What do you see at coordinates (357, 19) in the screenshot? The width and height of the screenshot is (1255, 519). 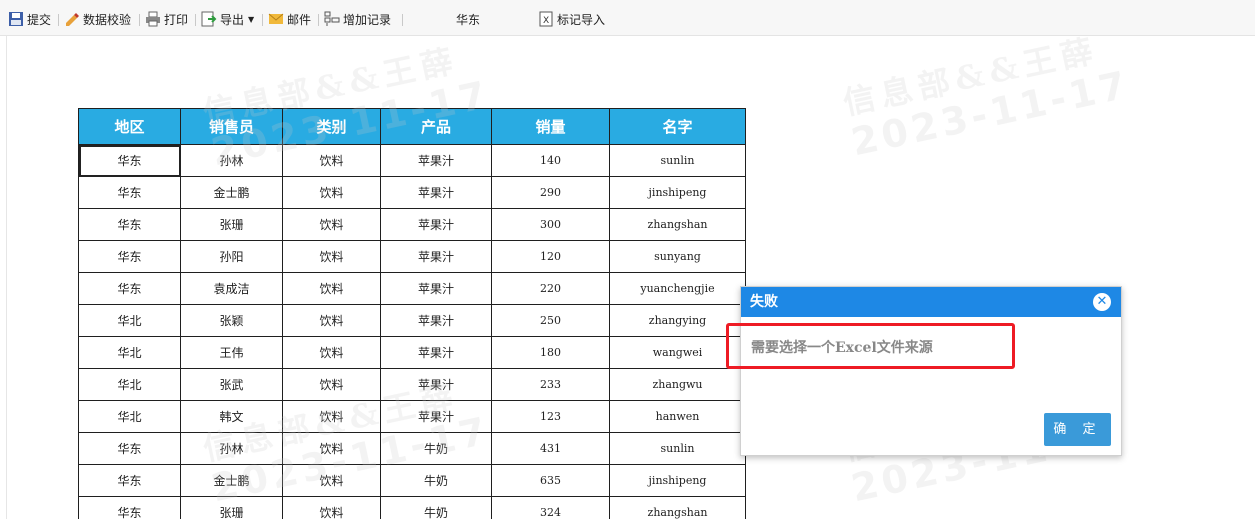 I see `add-record-button: 增加记录` at bounding box center [357, 19].